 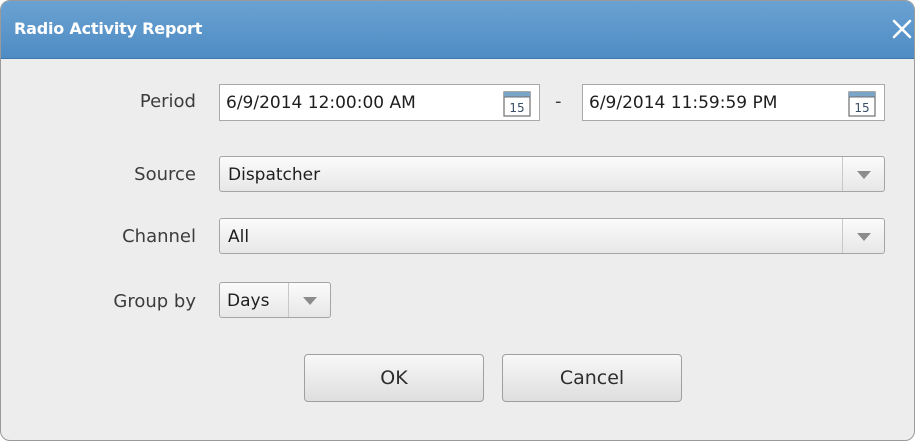 I want to click on channel-label: Channel, so click(x=159, y=236).